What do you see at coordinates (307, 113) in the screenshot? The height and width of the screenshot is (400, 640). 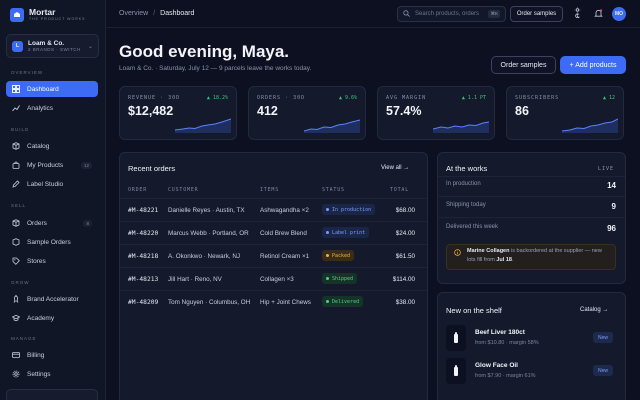 I see `stat-card-orders: ORDERS · 30D ▲ 9.6% 412` at bounding box center [307, 113].